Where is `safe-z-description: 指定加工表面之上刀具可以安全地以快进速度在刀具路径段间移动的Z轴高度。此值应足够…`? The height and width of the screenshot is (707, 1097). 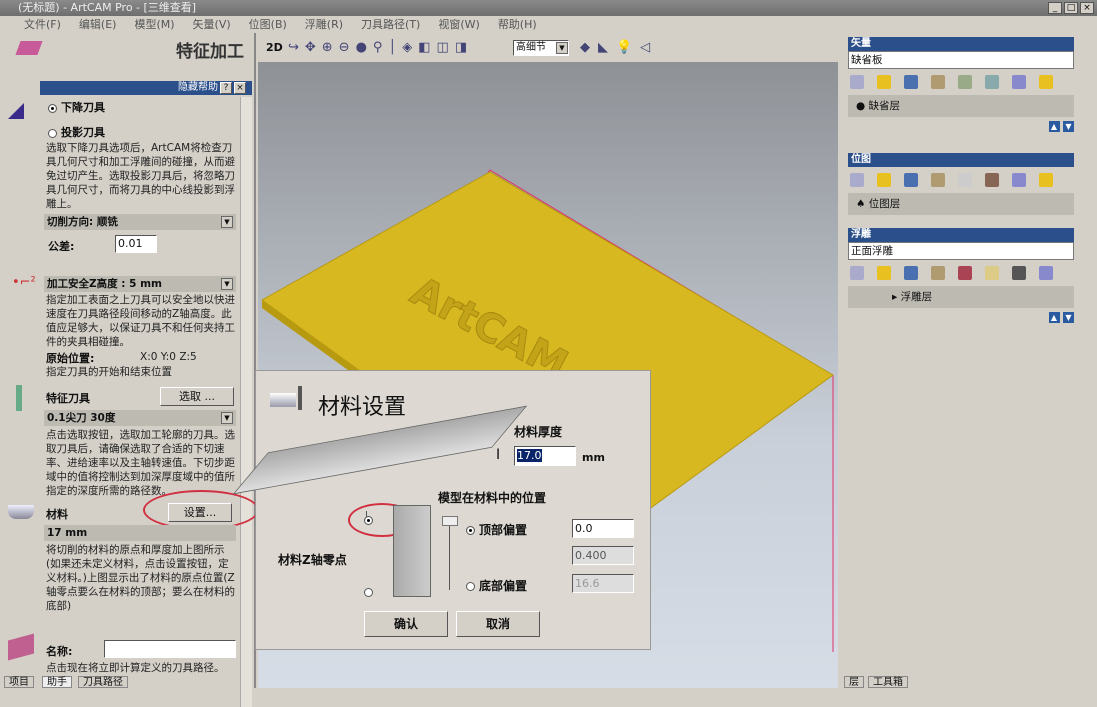
safe-z-description: 指定加工表面之上刀具可以安全地以快进速度在刀具路径段间移动的Z轴高度。此值应足够… is located at coordinates (140, 321).